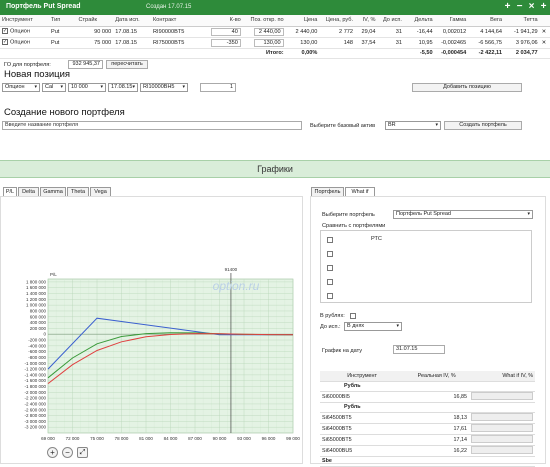 Image resolution: width=550 pixels, height=467 pixels. I want to click on chart-date-input: 31.07.15, so click(419, 349).